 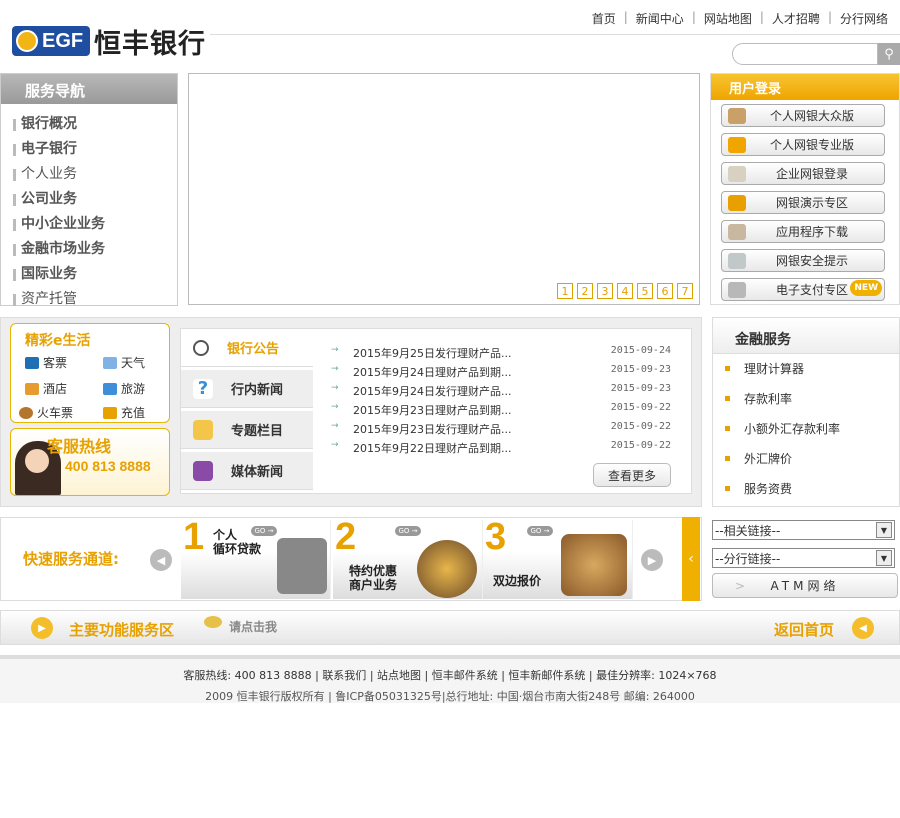 I want to click on elife-panel: 精彩e生活 客票 天气 酒店 旅游 火车票 充值, so click(x=90, y=373).